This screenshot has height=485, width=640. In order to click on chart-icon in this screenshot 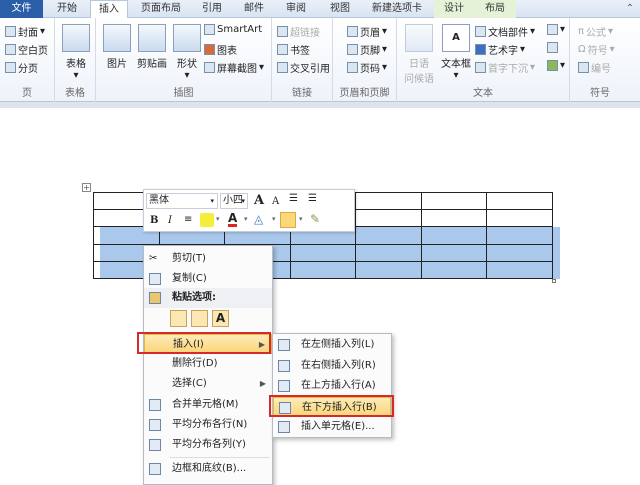, I will do `click(209, 49)`.